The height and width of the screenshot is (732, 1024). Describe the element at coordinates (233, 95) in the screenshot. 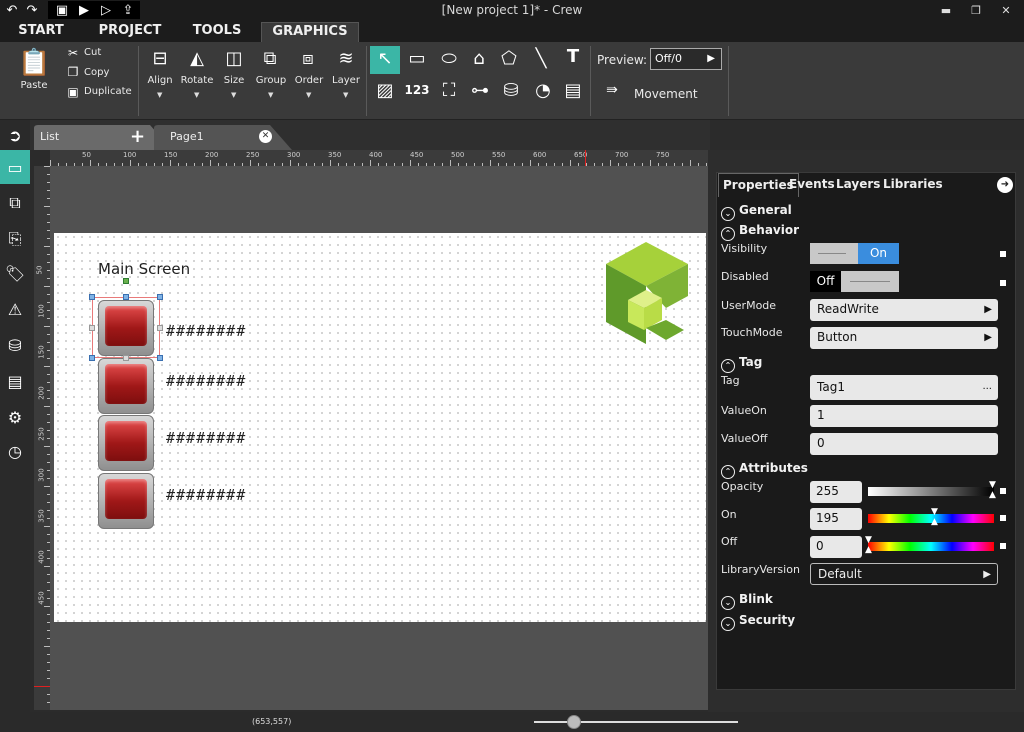

I see `size-dropdown-icon: ▼` at that location.